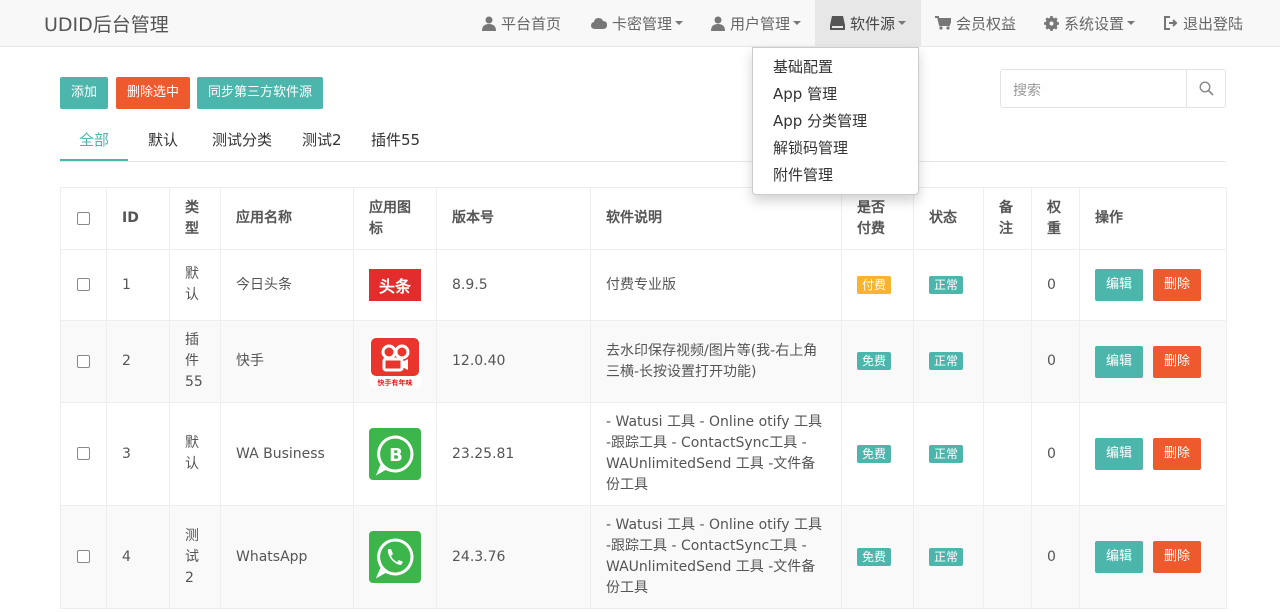 The height and width of the screenshot is (612, 1280). What do you see at coordinates (513, 218) in the screenshot?
I see `header-version: 版本号` at bounding box center [513, 218].